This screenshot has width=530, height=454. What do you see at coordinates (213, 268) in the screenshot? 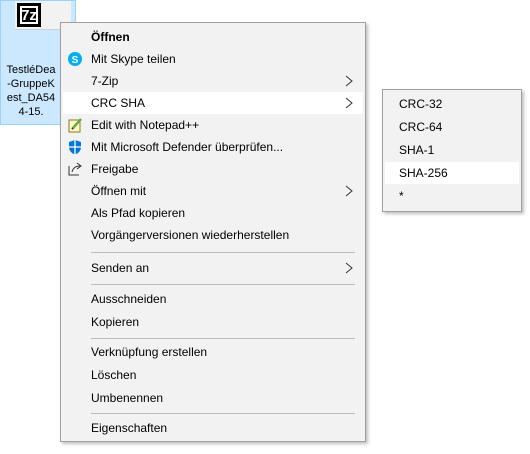
I see `menu-item-senden-an: Senden an` at bounding box center [213, 268].